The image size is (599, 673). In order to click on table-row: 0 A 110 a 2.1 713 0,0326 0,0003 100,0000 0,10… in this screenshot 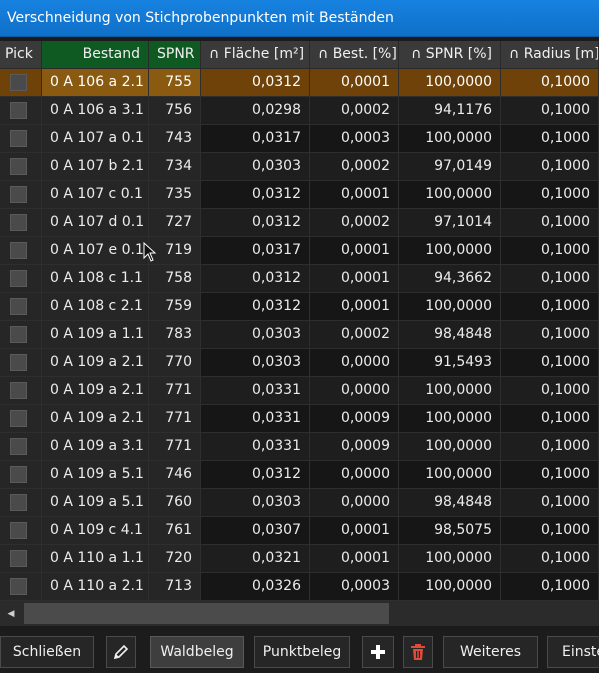, I will do `click(299, 587)`.